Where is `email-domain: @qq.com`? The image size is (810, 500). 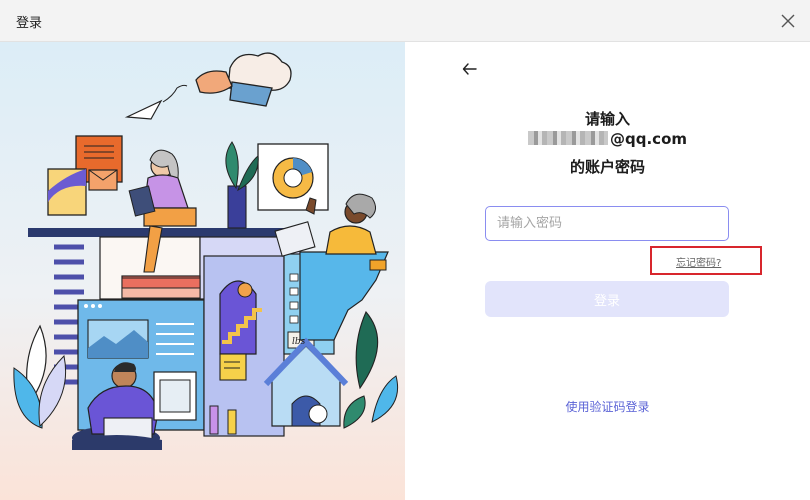 email-domain: @qq.com is located at coordinates (648, 139).